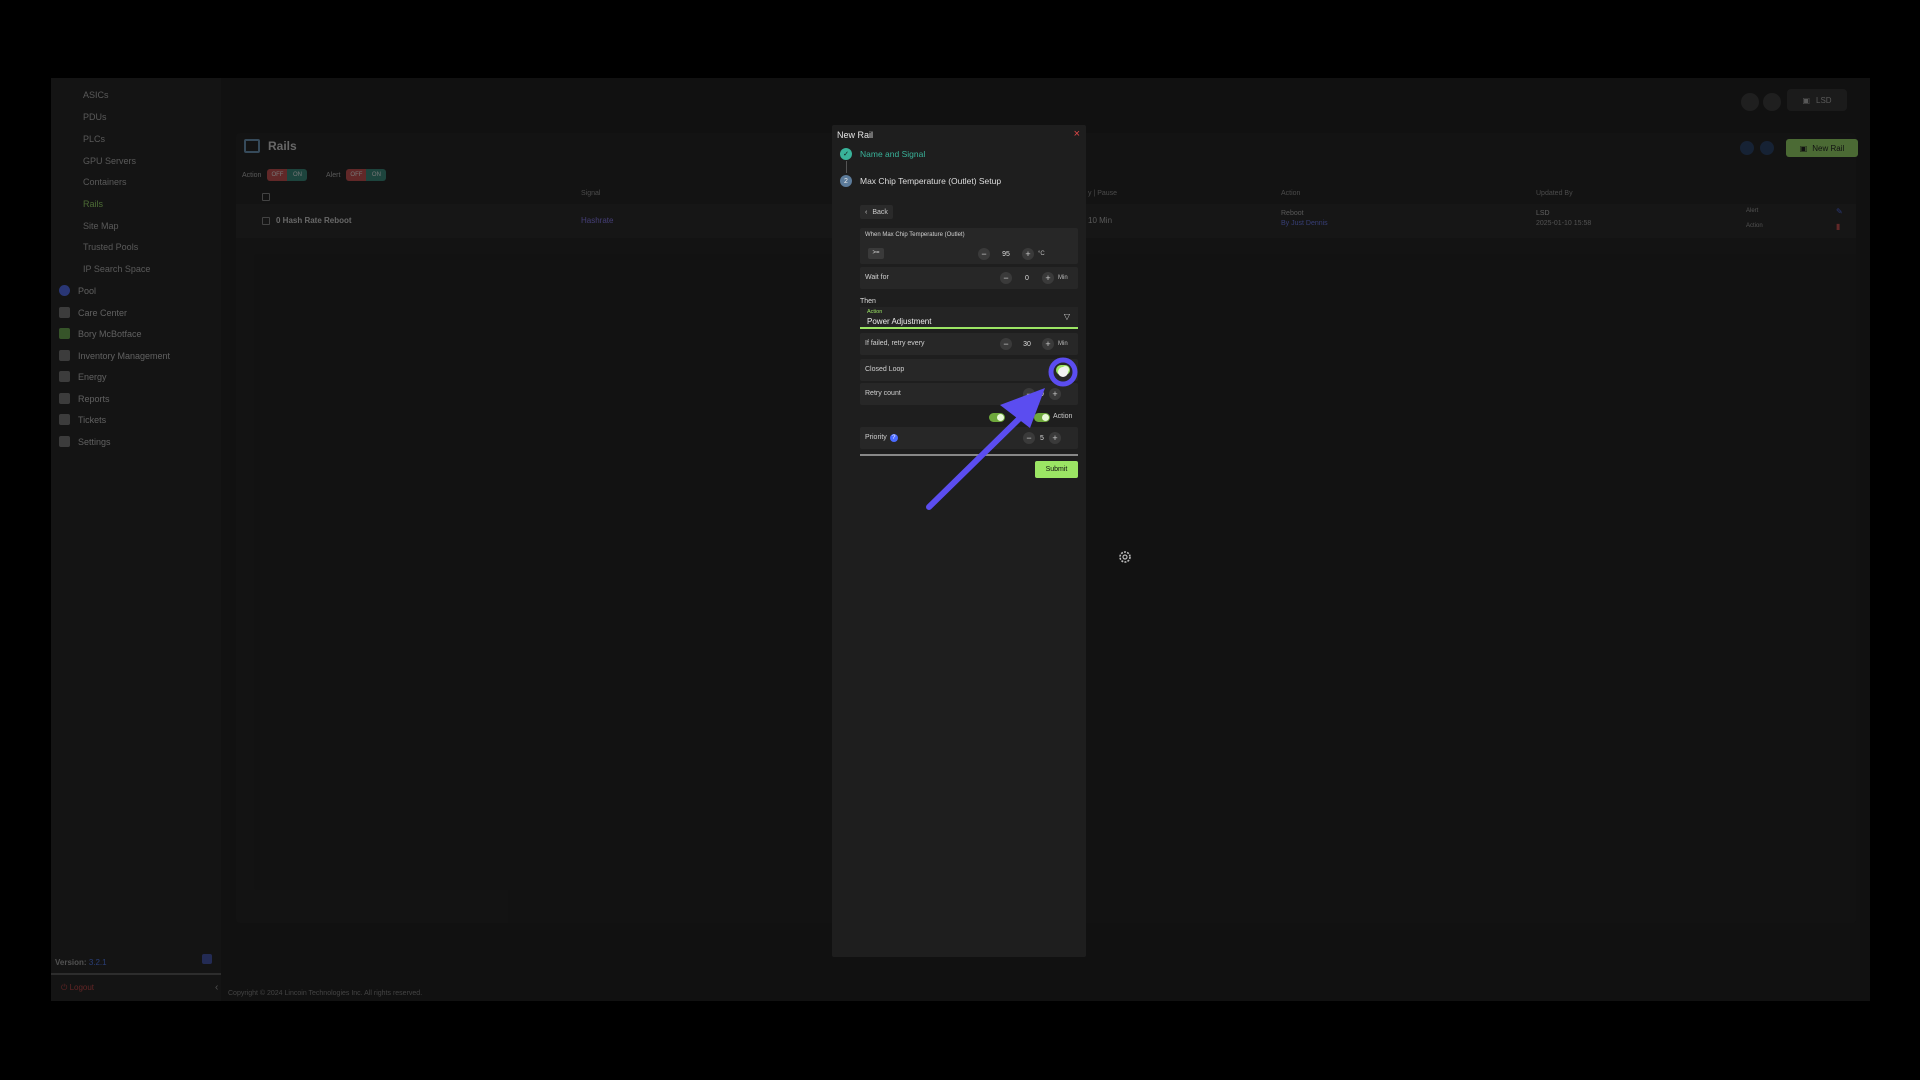 This screenshot has width=1920, height=1080. I want to click on rail-delay: 10 Min, so click(1100, 220).